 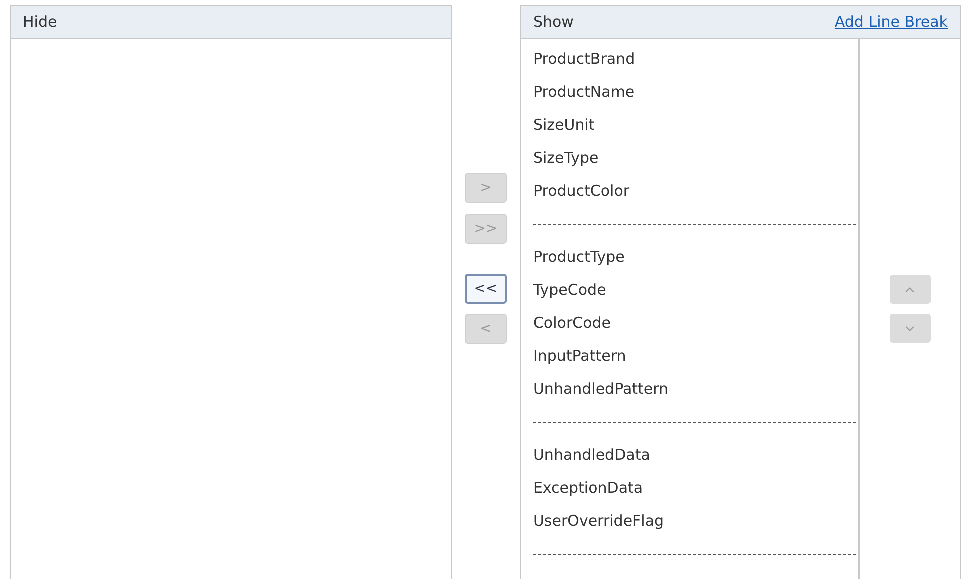 I want to click on move-button: <<, so click(x=485, y=289).